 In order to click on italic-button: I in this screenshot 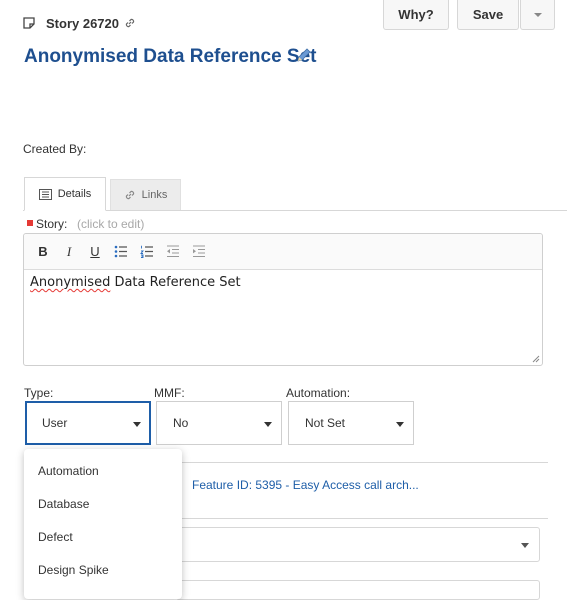, I will do `click(69, 252)`.